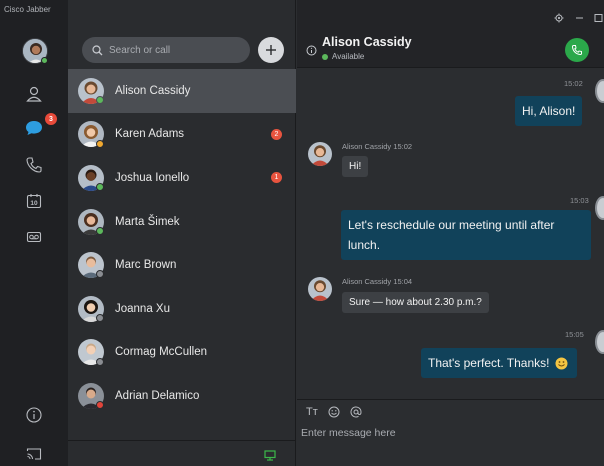 This screenshot has width=604, height=466. I want to click on voicemail-button, so click(34, 237).